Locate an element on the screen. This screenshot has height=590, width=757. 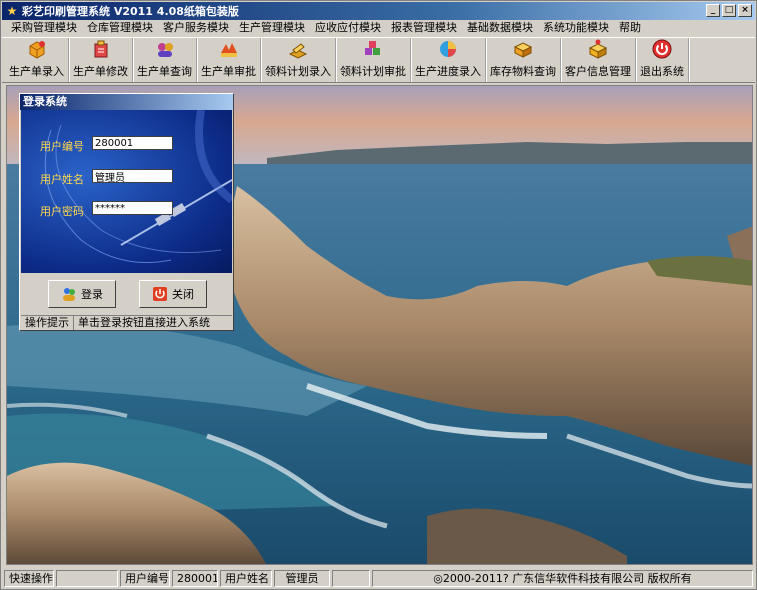
login-banner-panel: 用户编号 用户姓名 用户密码 is located at coordinates (126, 191).